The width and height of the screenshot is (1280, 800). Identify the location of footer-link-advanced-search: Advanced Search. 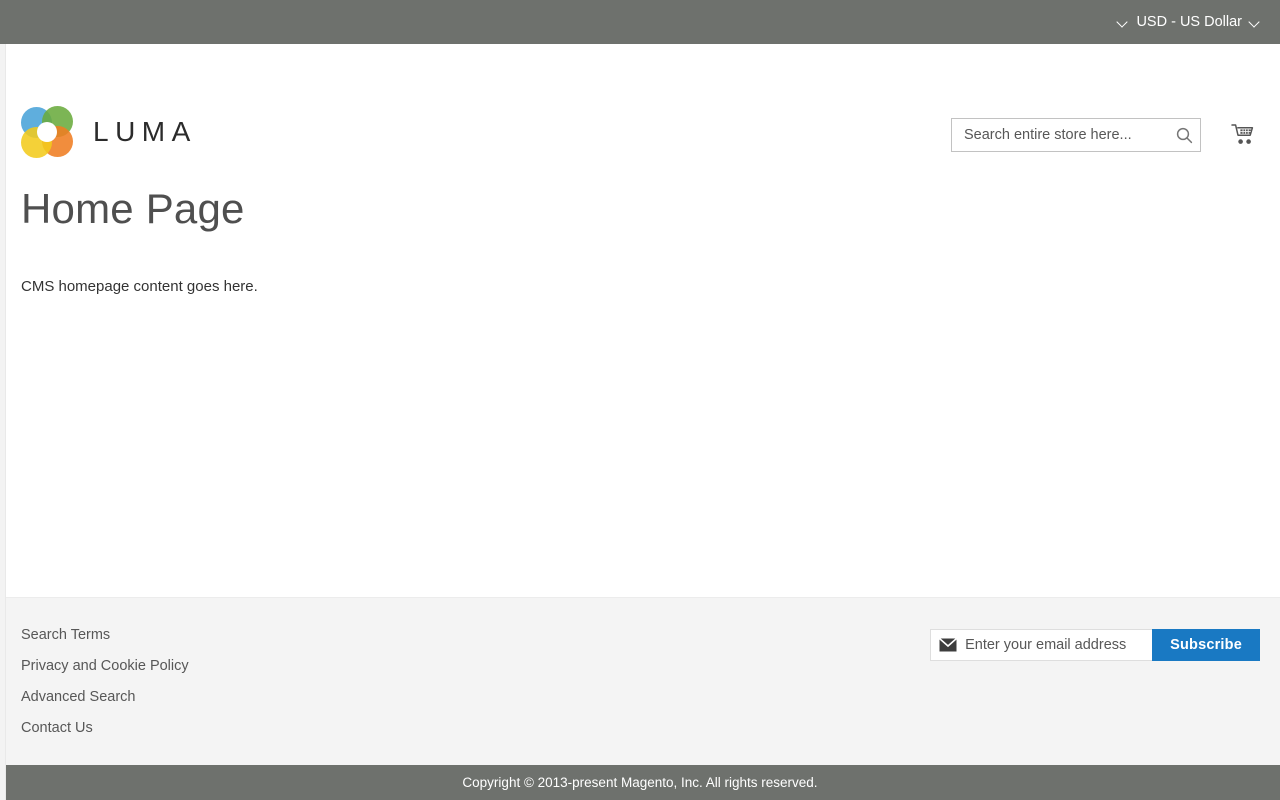
(78, 697).